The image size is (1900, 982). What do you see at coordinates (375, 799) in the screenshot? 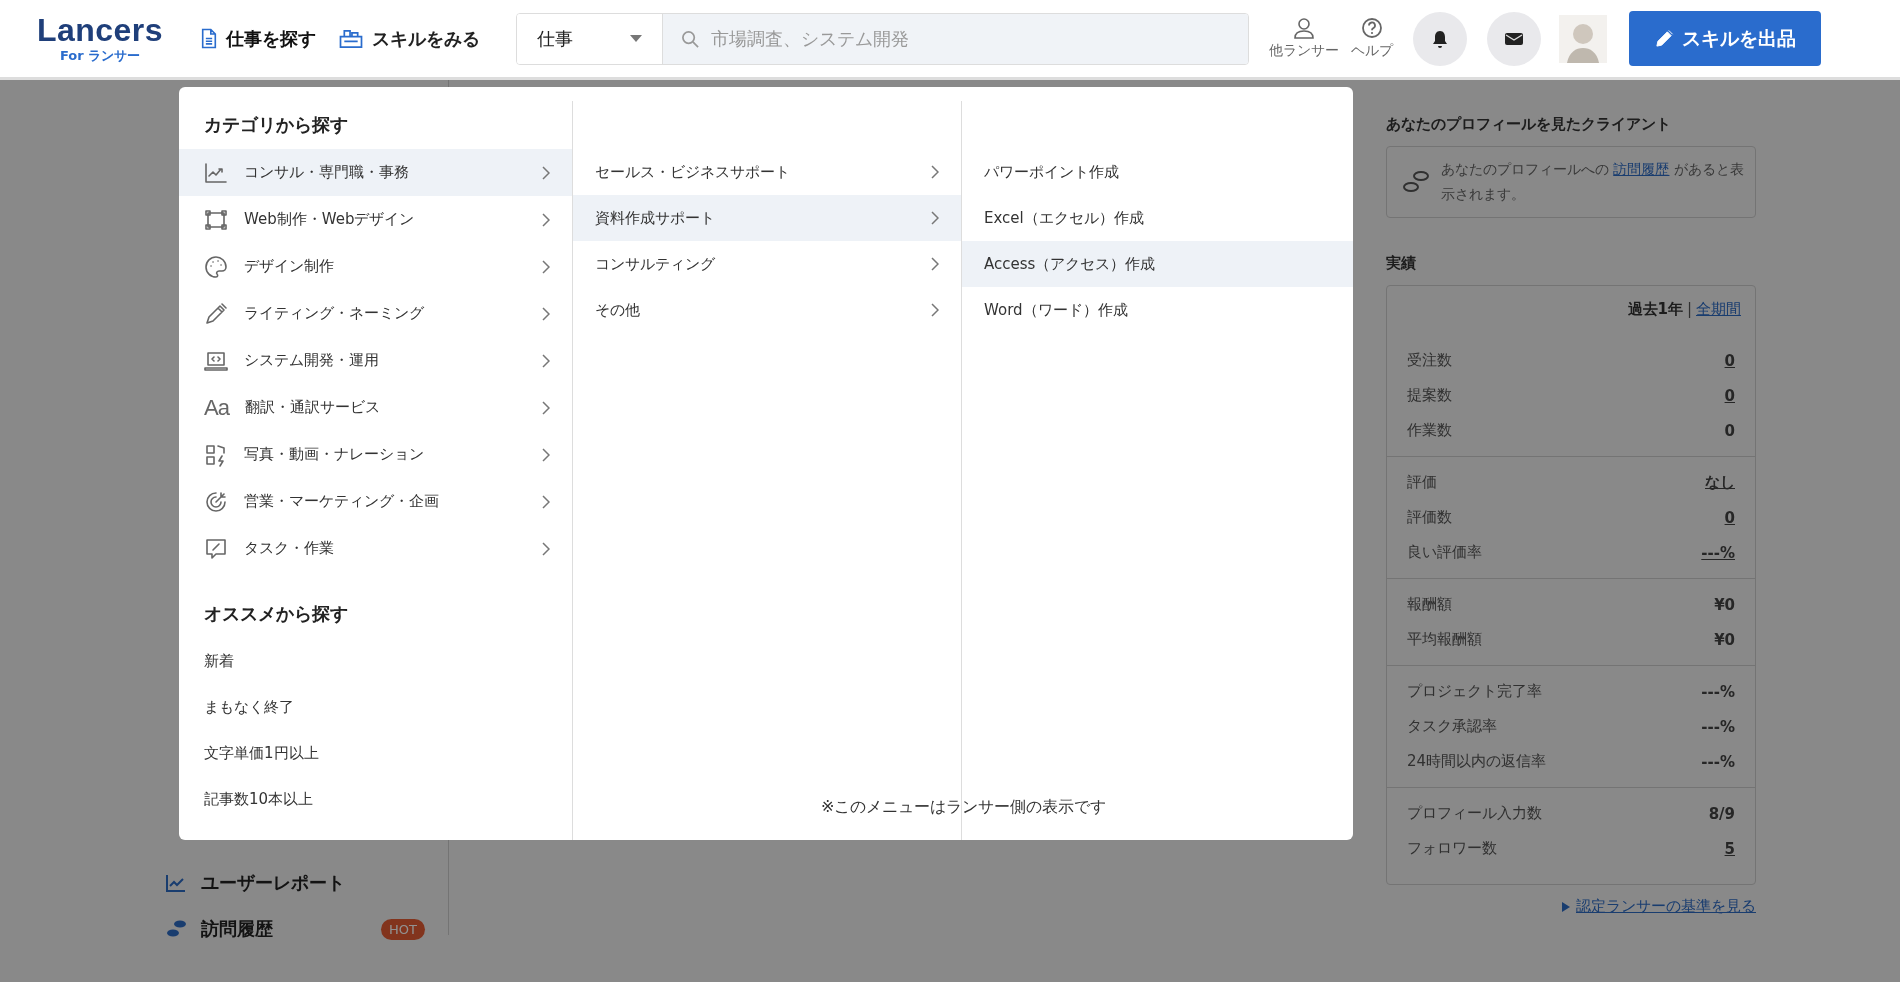
I see `recommended-item: 記事数10本以上` at bounding box center [375, 799].